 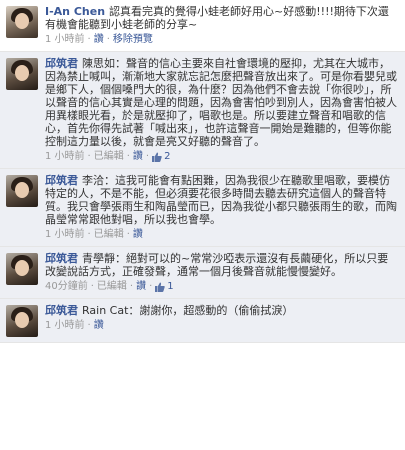 I want to click on comment-body: 邱筑君 Rain Cat：謝謝你，超感動的（偷偷拭淚） 1 小時前 · 讚, so click(x=222, y=320).